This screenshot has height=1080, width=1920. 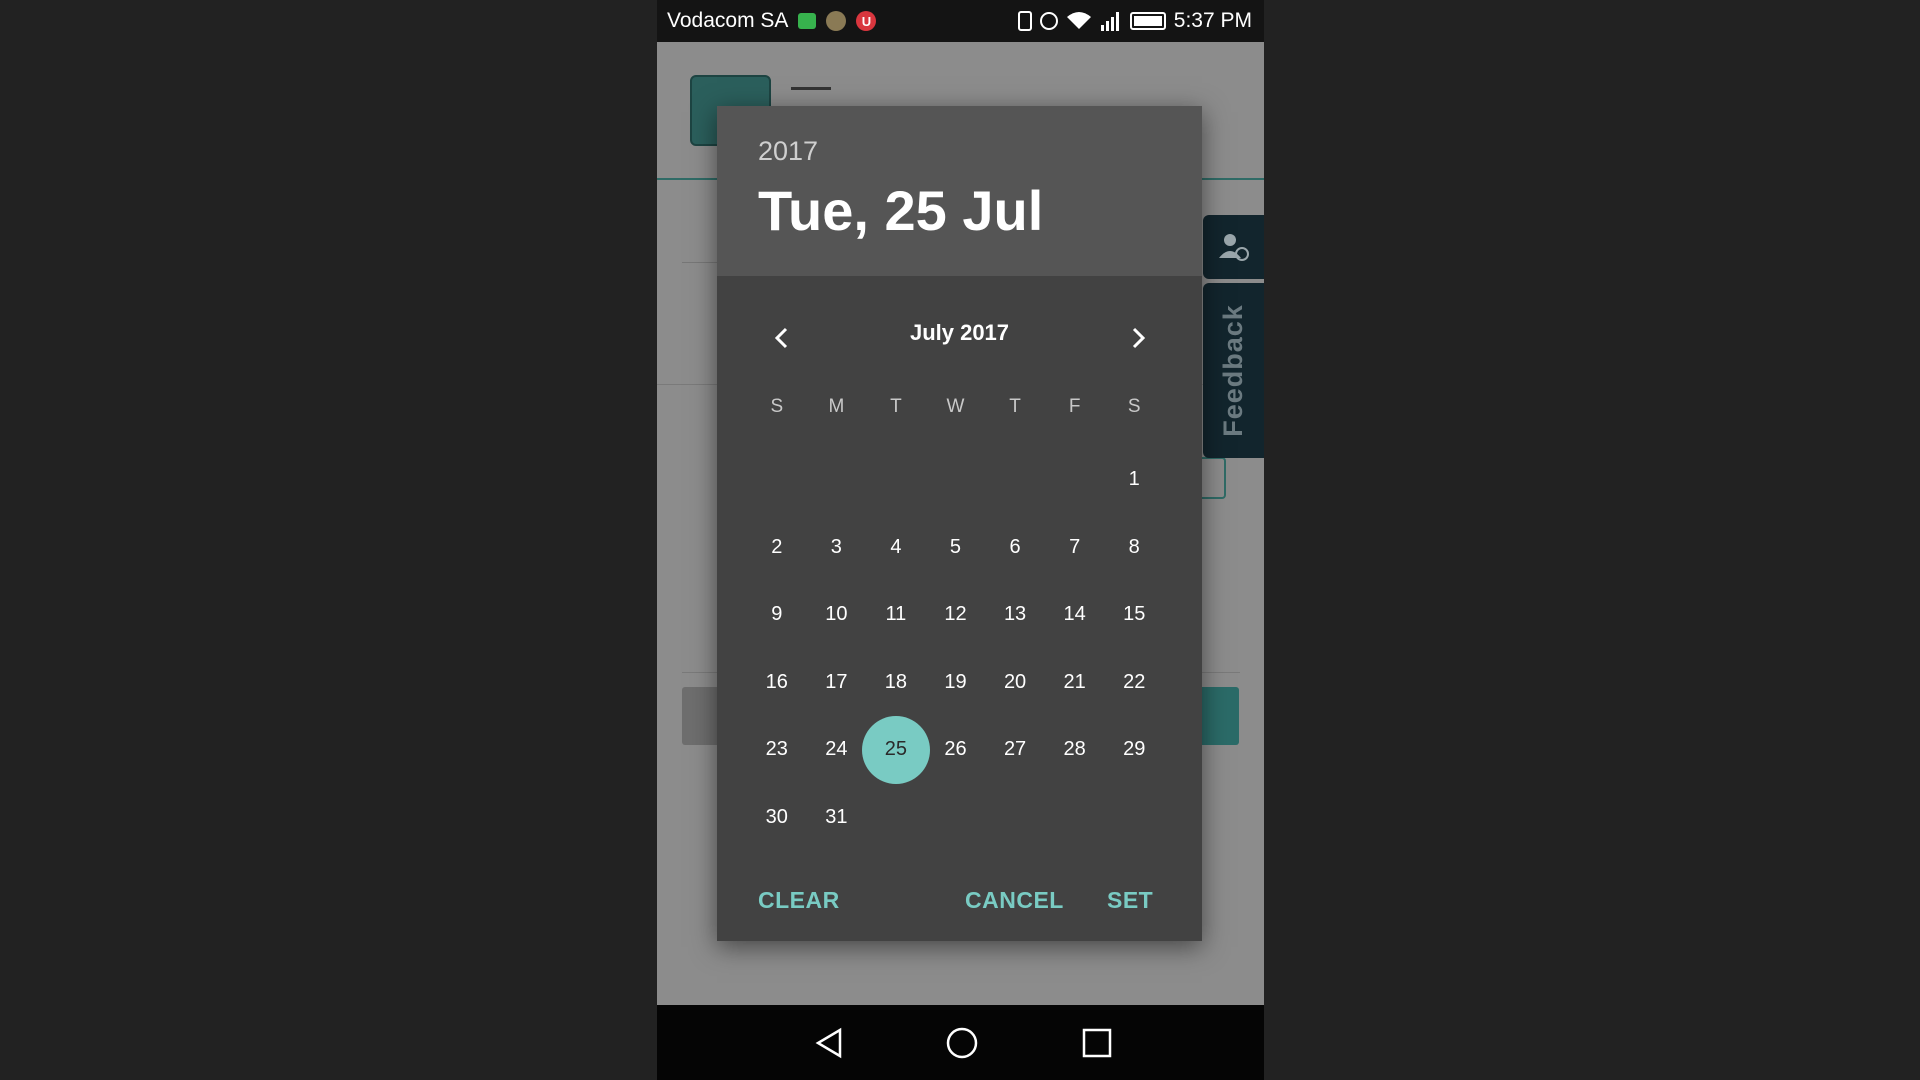 I want to click on calendar-day-number: 29, so click(x=1134, y=749).